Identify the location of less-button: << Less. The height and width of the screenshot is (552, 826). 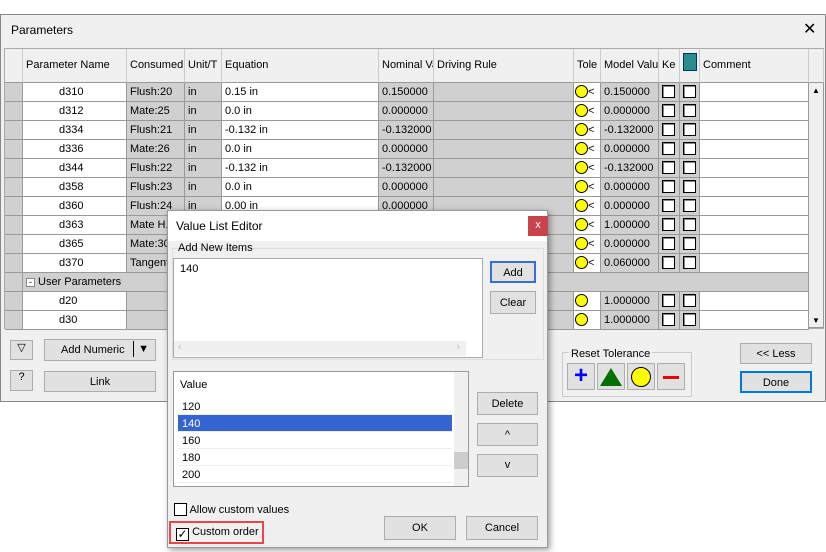
(776, 353).